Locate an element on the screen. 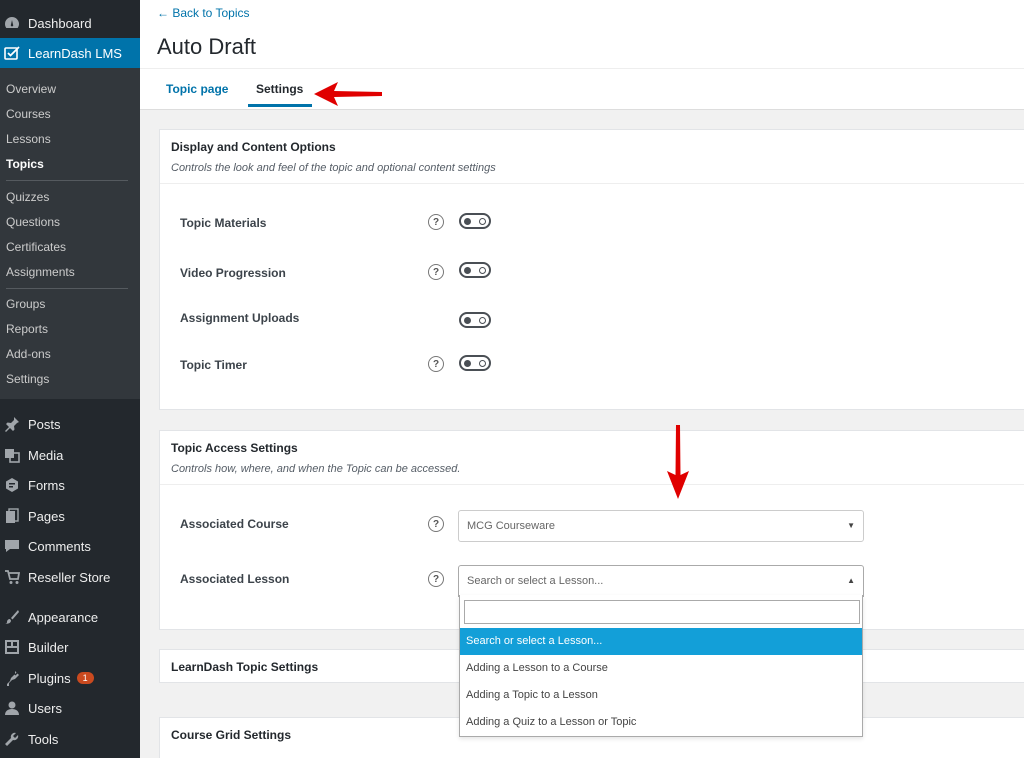  submenu-settings: Settings is located at coordinates (27, 379).